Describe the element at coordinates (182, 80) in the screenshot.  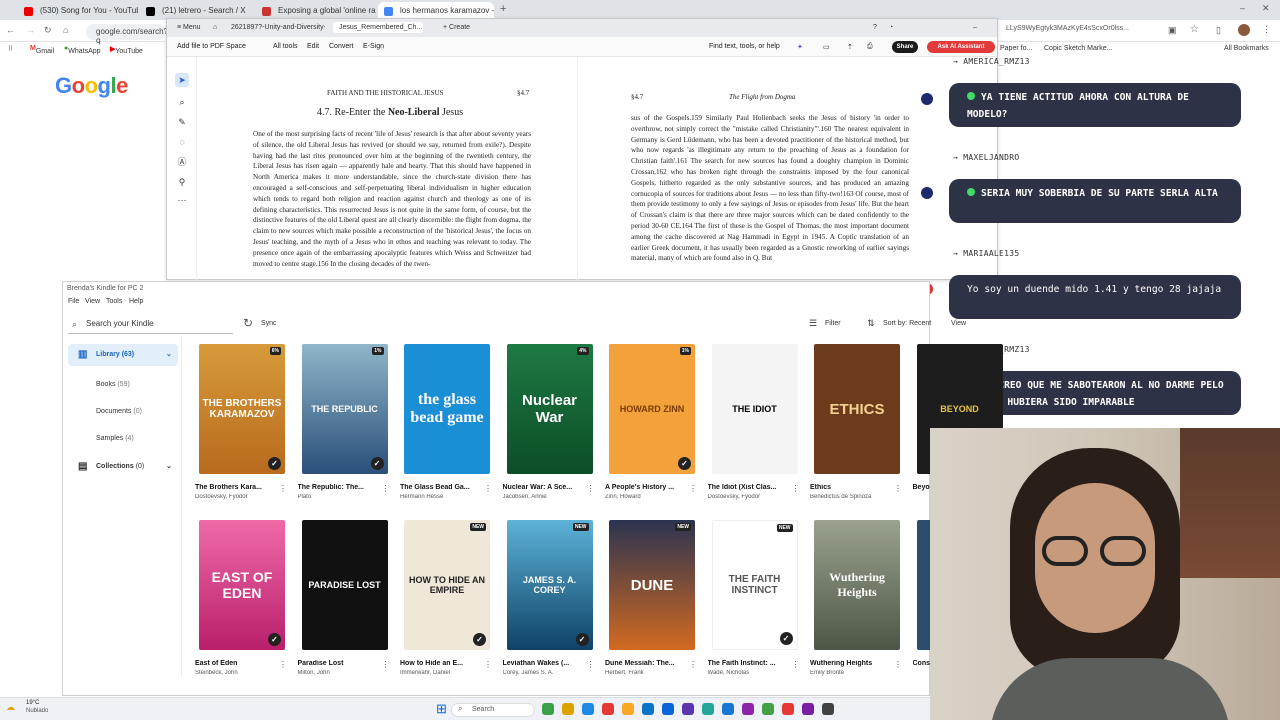
I see `select-cursor-icon: ➤` at that location.